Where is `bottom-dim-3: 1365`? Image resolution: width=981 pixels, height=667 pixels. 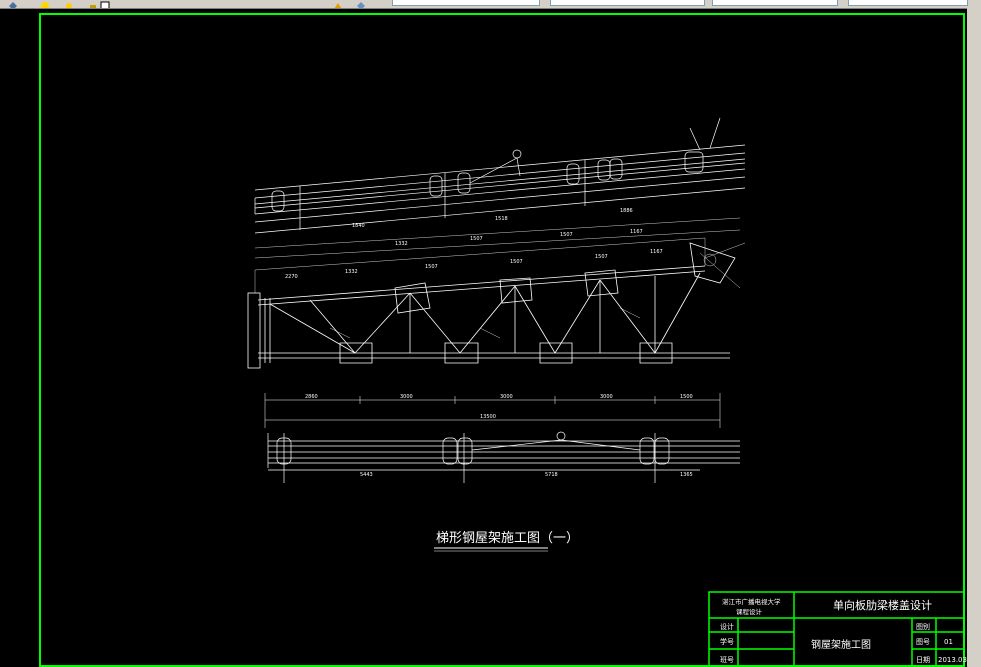 bottom-dim-3: 1365 is located at coordinates (686, 475).